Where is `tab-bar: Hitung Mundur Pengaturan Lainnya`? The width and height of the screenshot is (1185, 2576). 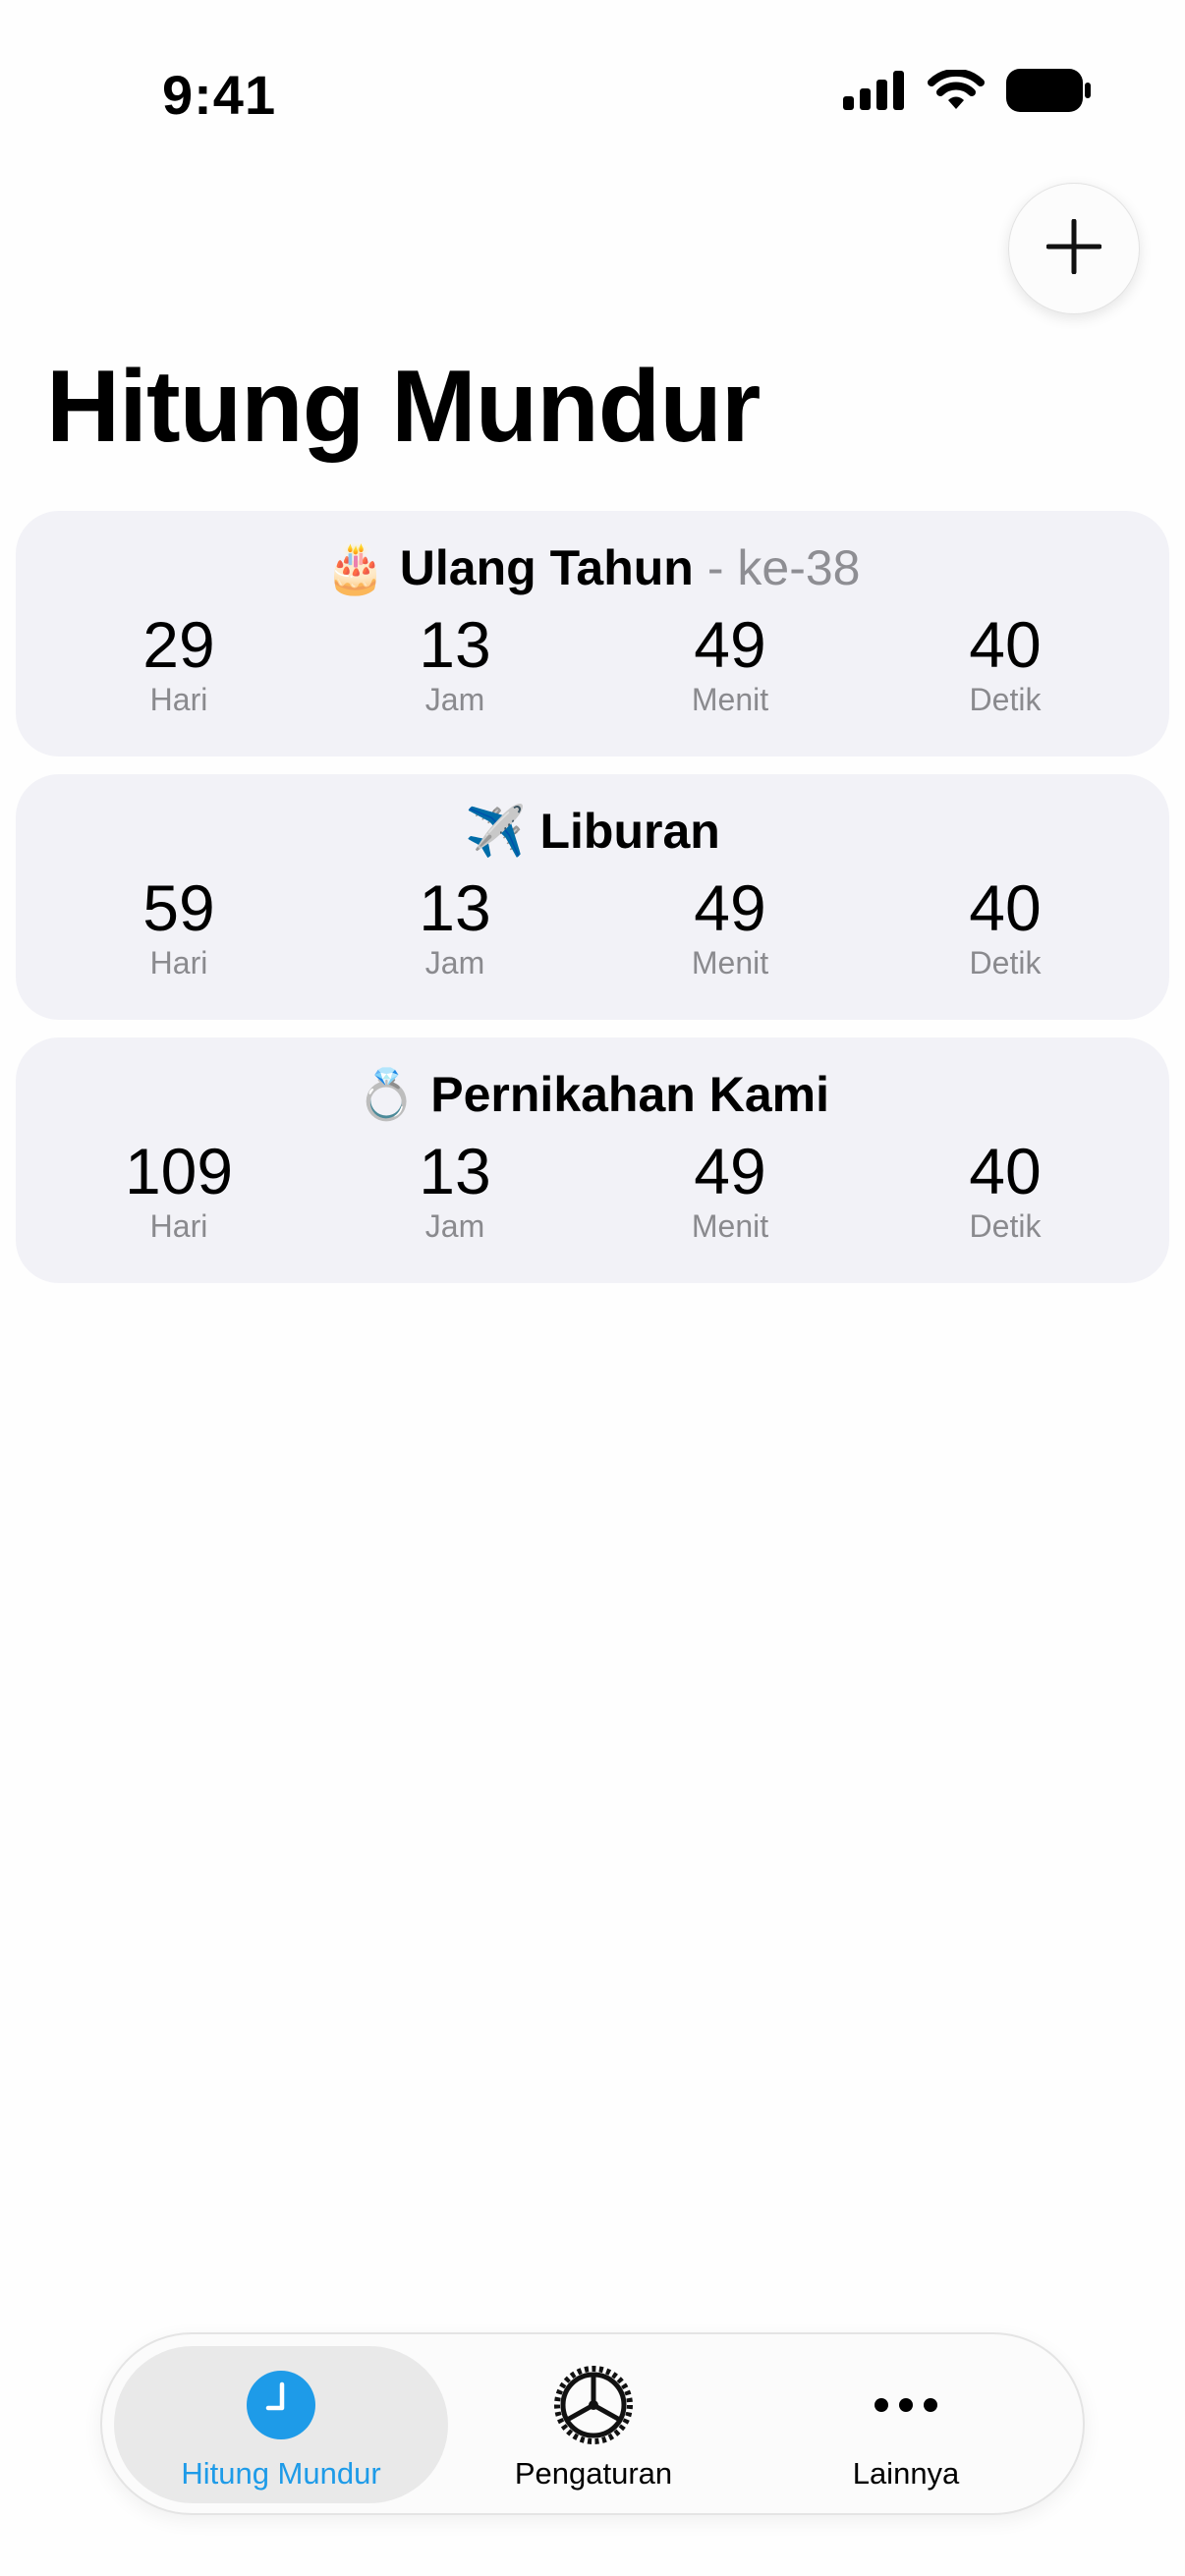 tab-bar: Hitung Mundur Pengaturan Lainnya is located at coordinates (592, 2423).